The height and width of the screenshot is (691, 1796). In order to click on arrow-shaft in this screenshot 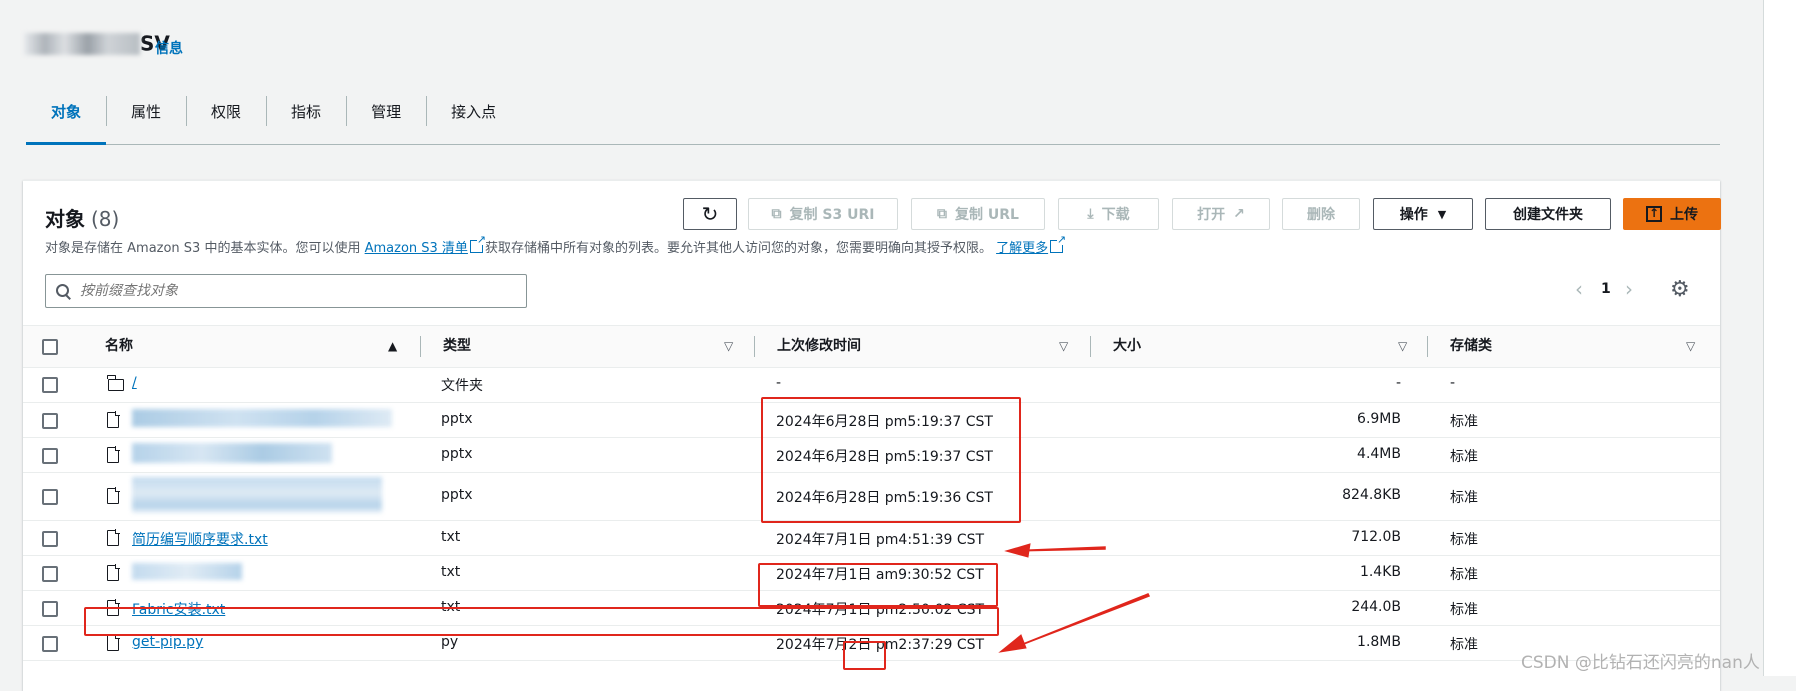, I will do `click(1079, 622)`.